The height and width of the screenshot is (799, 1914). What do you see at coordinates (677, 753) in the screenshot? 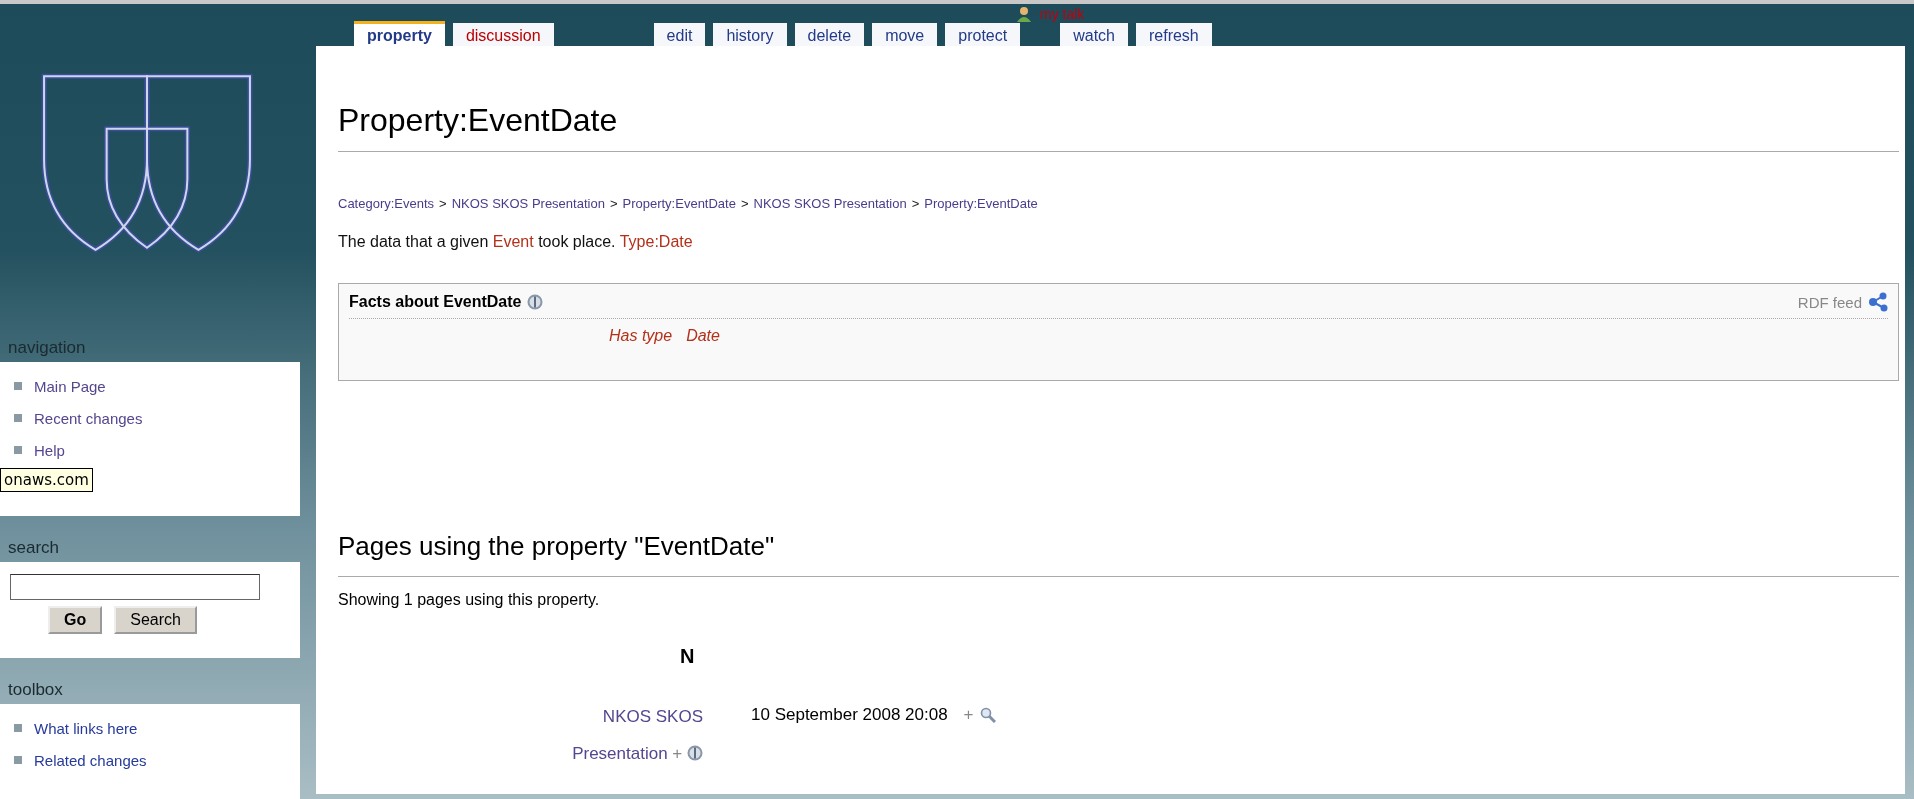
I see `browse-link: +` at bounding box center [677, 753].